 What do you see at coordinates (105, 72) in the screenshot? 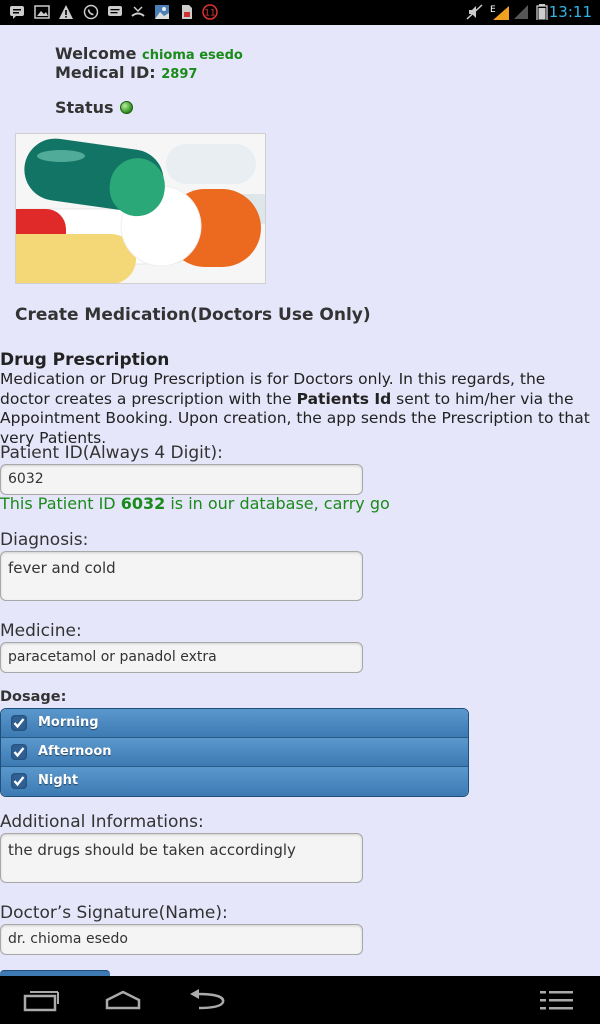
I see `medical-id-label: Medical ID:` at bounding box center [105, 72].